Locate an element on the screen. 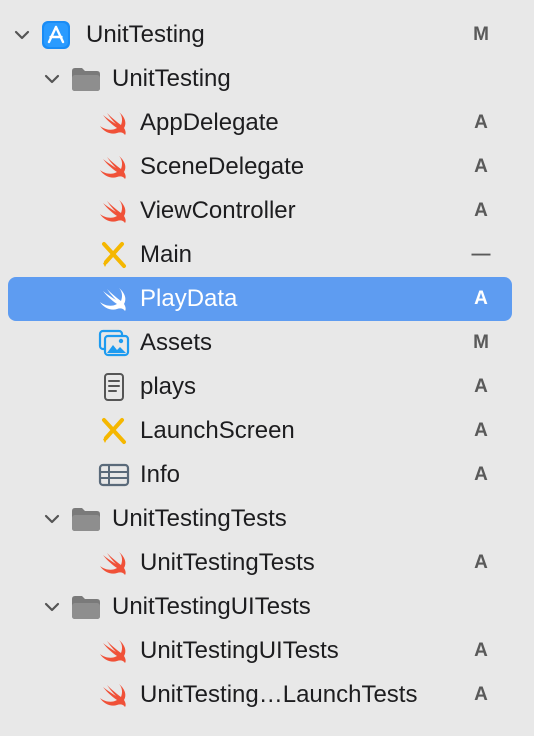 This screenshot has height=736, width=534. file-row-unittestingtests: UnitTestingTests A is located at coordinates (260, 563).